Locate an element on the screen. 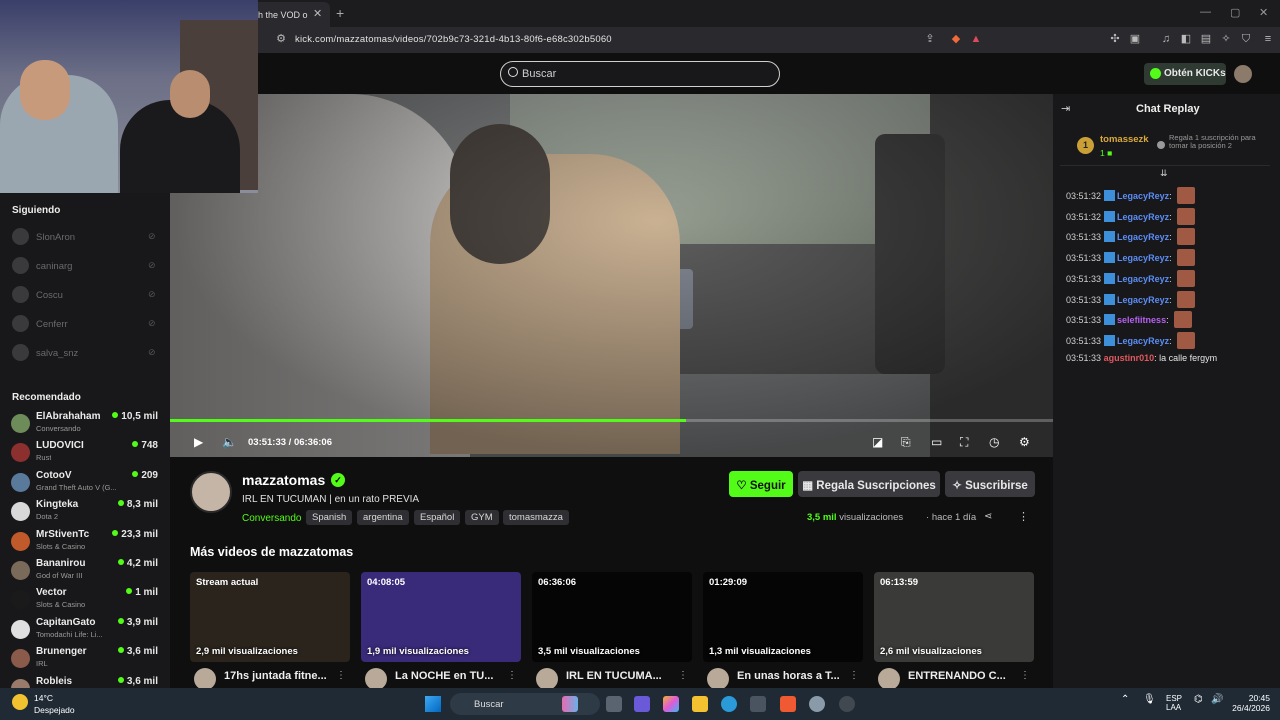  tag-chip: Spanish is located at coordinates (329, 517).